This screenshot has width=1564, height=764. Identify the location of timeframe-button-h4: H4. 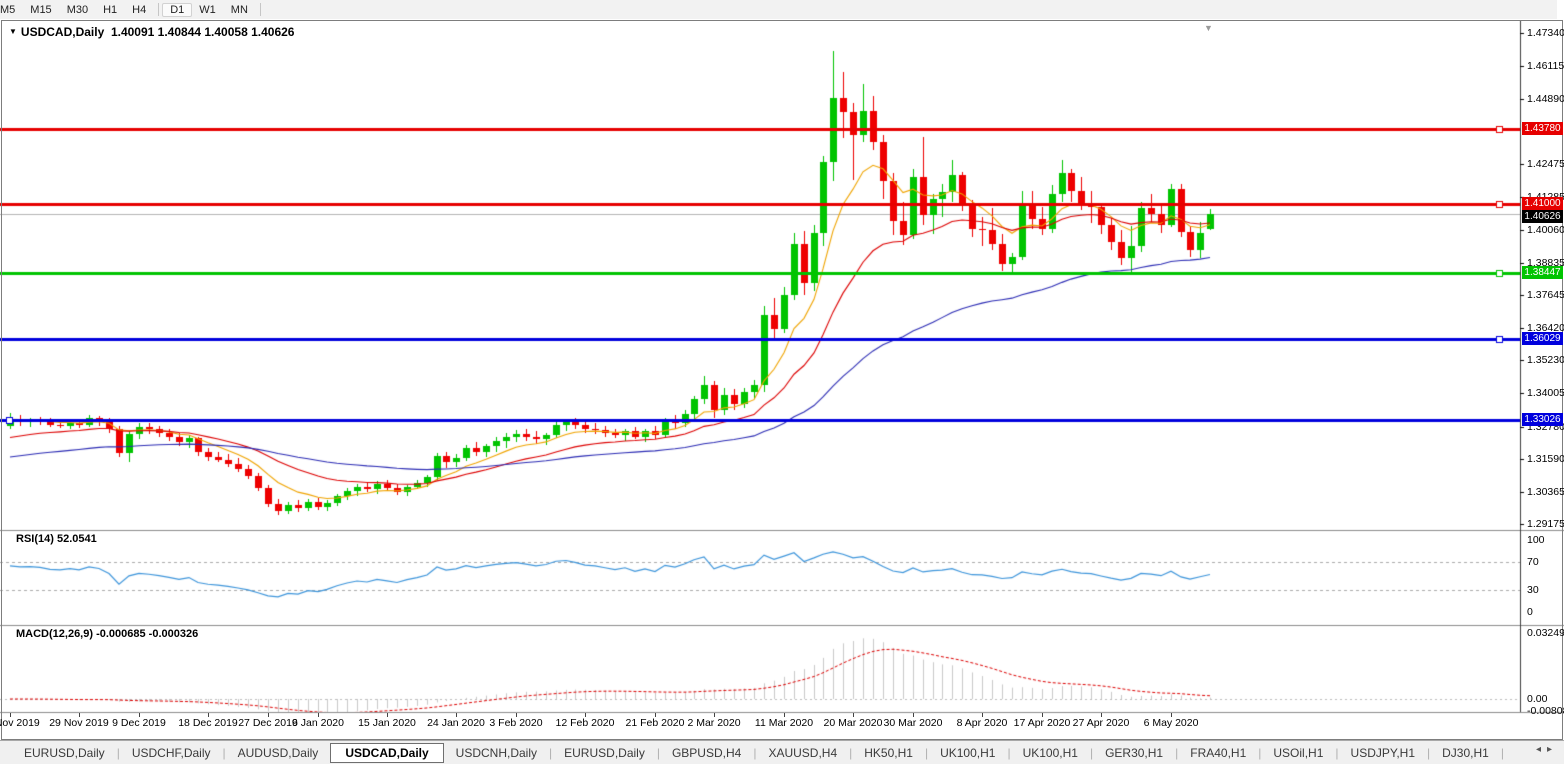
(139, 10).